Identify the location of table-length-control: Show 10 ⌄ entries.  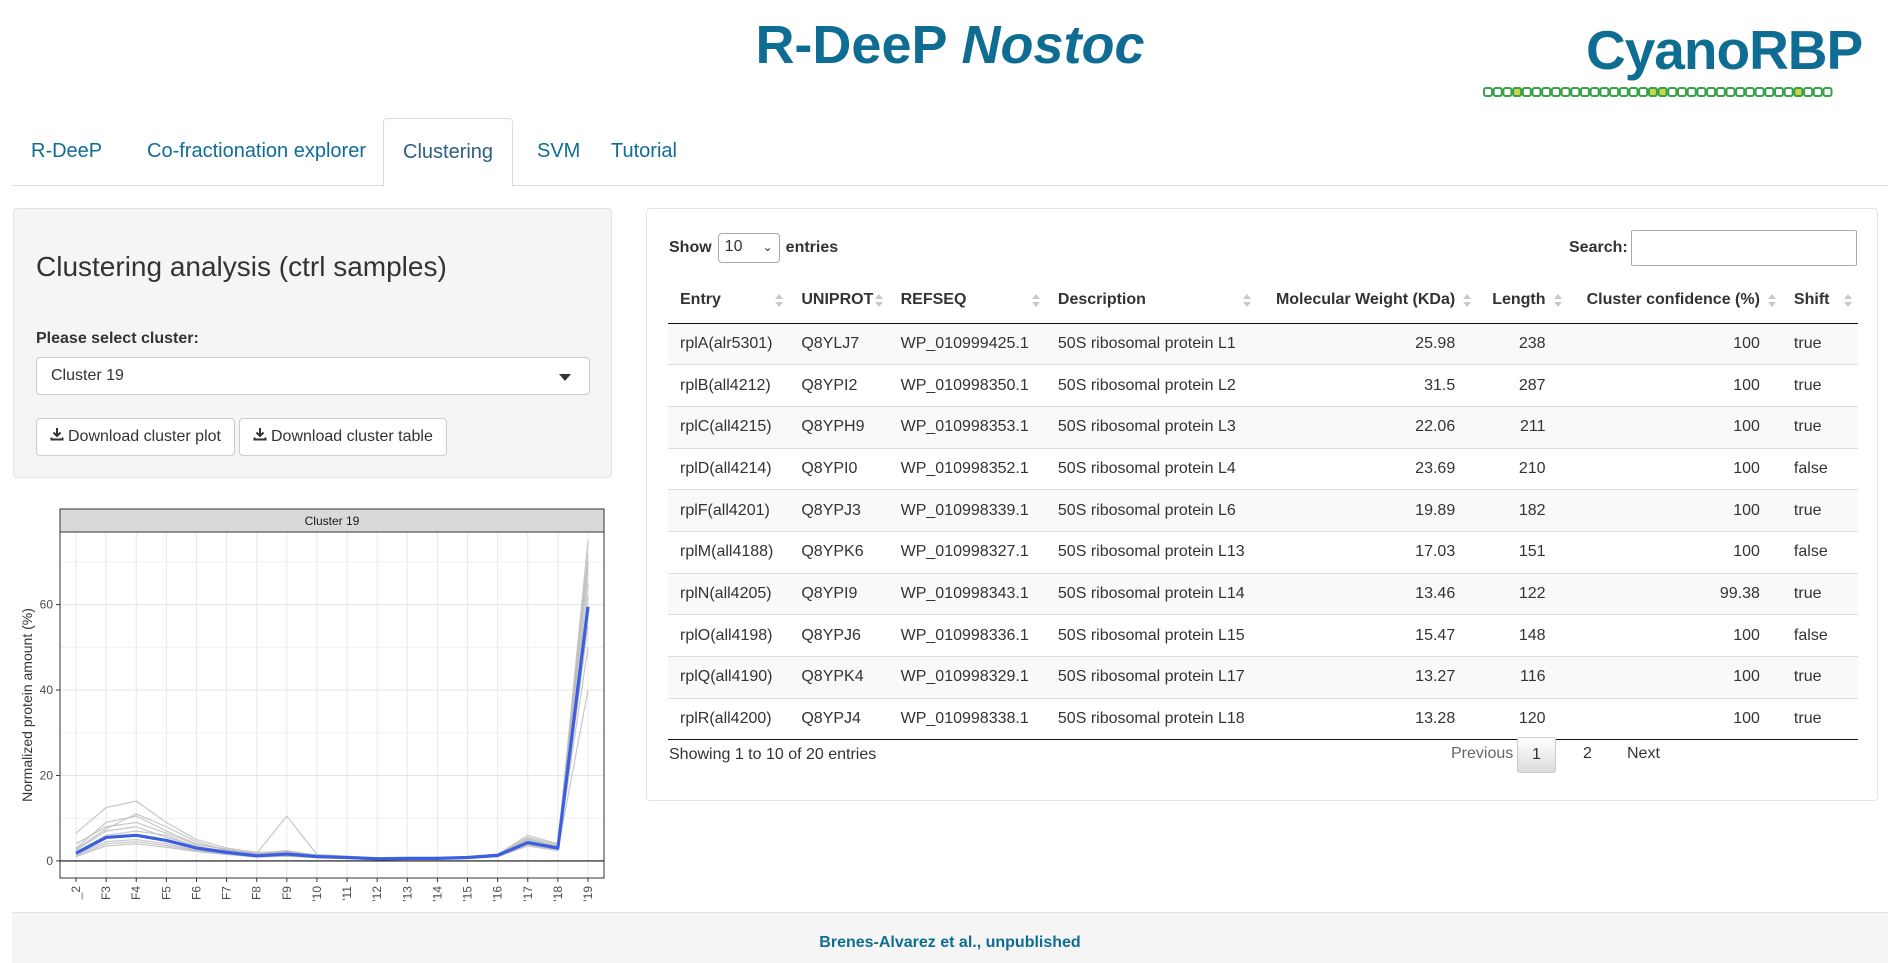
(753, 248).